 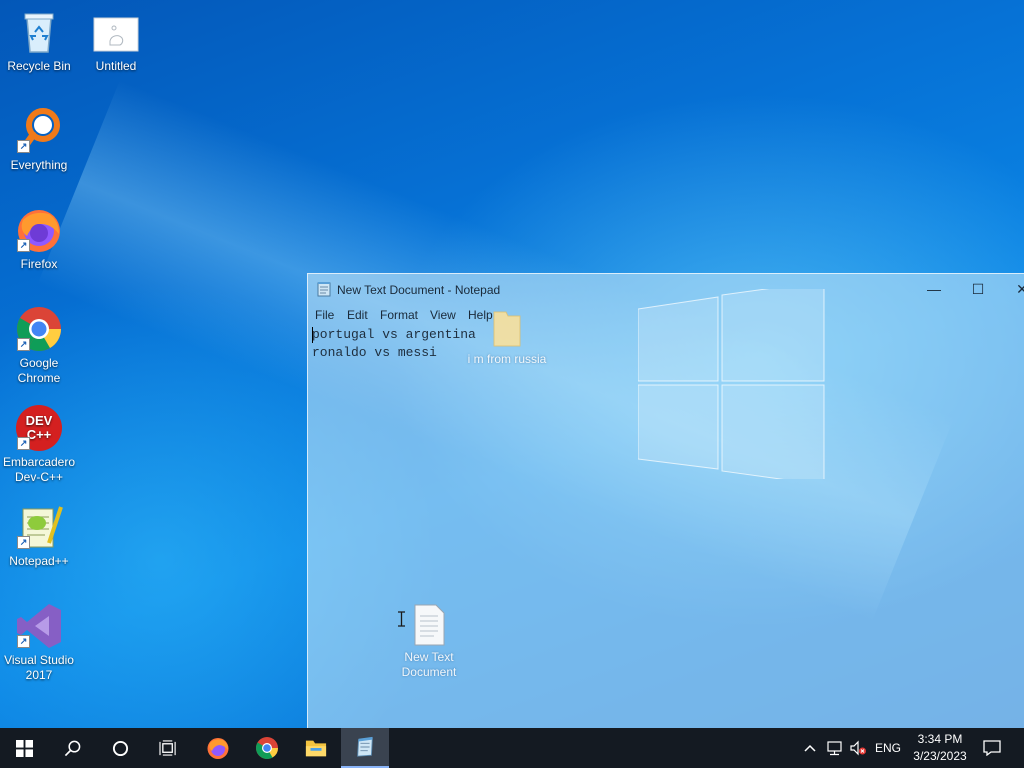 What do you see at coordinates (507, 328) in the screenshot?
I see `folder-icon` at bounding box center [507, 328].